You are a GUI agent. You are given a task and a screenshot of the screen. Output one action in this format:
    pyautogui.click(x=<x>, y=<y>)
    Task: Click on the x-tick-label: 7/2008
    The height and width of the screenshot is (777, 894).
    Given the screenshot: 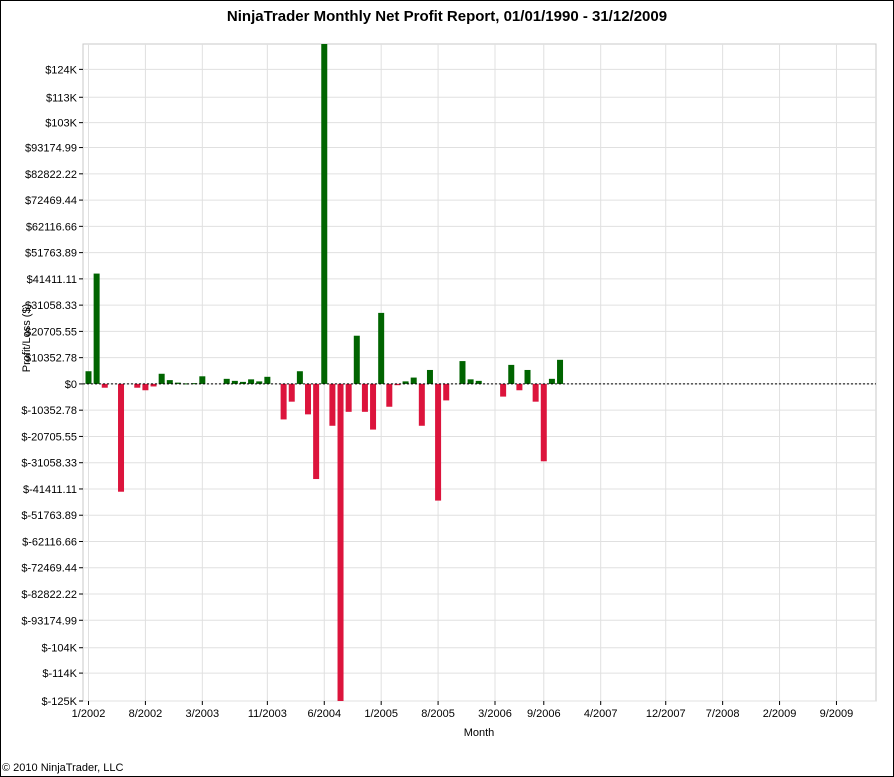 What is the action you would take?
    pyautogui.click(x=723, y=714)
    